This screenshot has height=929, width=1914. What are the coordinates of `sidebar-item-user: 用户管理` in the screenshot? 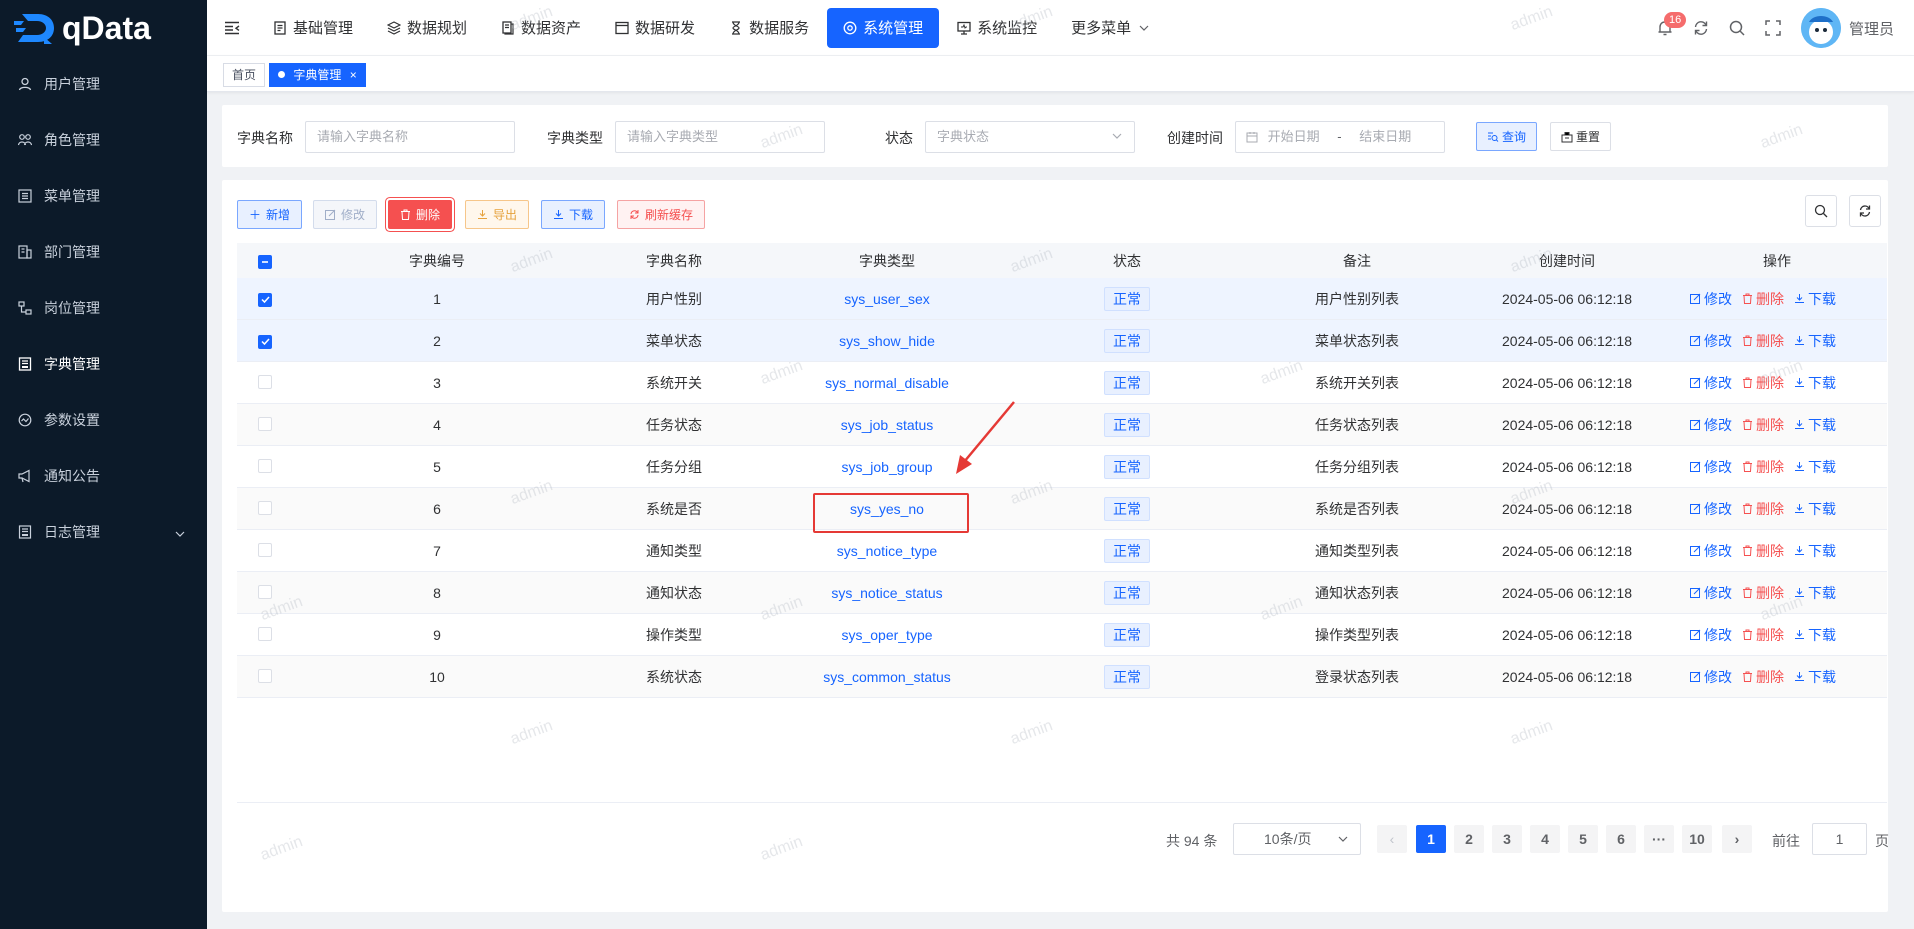 It's located at (103, 84).